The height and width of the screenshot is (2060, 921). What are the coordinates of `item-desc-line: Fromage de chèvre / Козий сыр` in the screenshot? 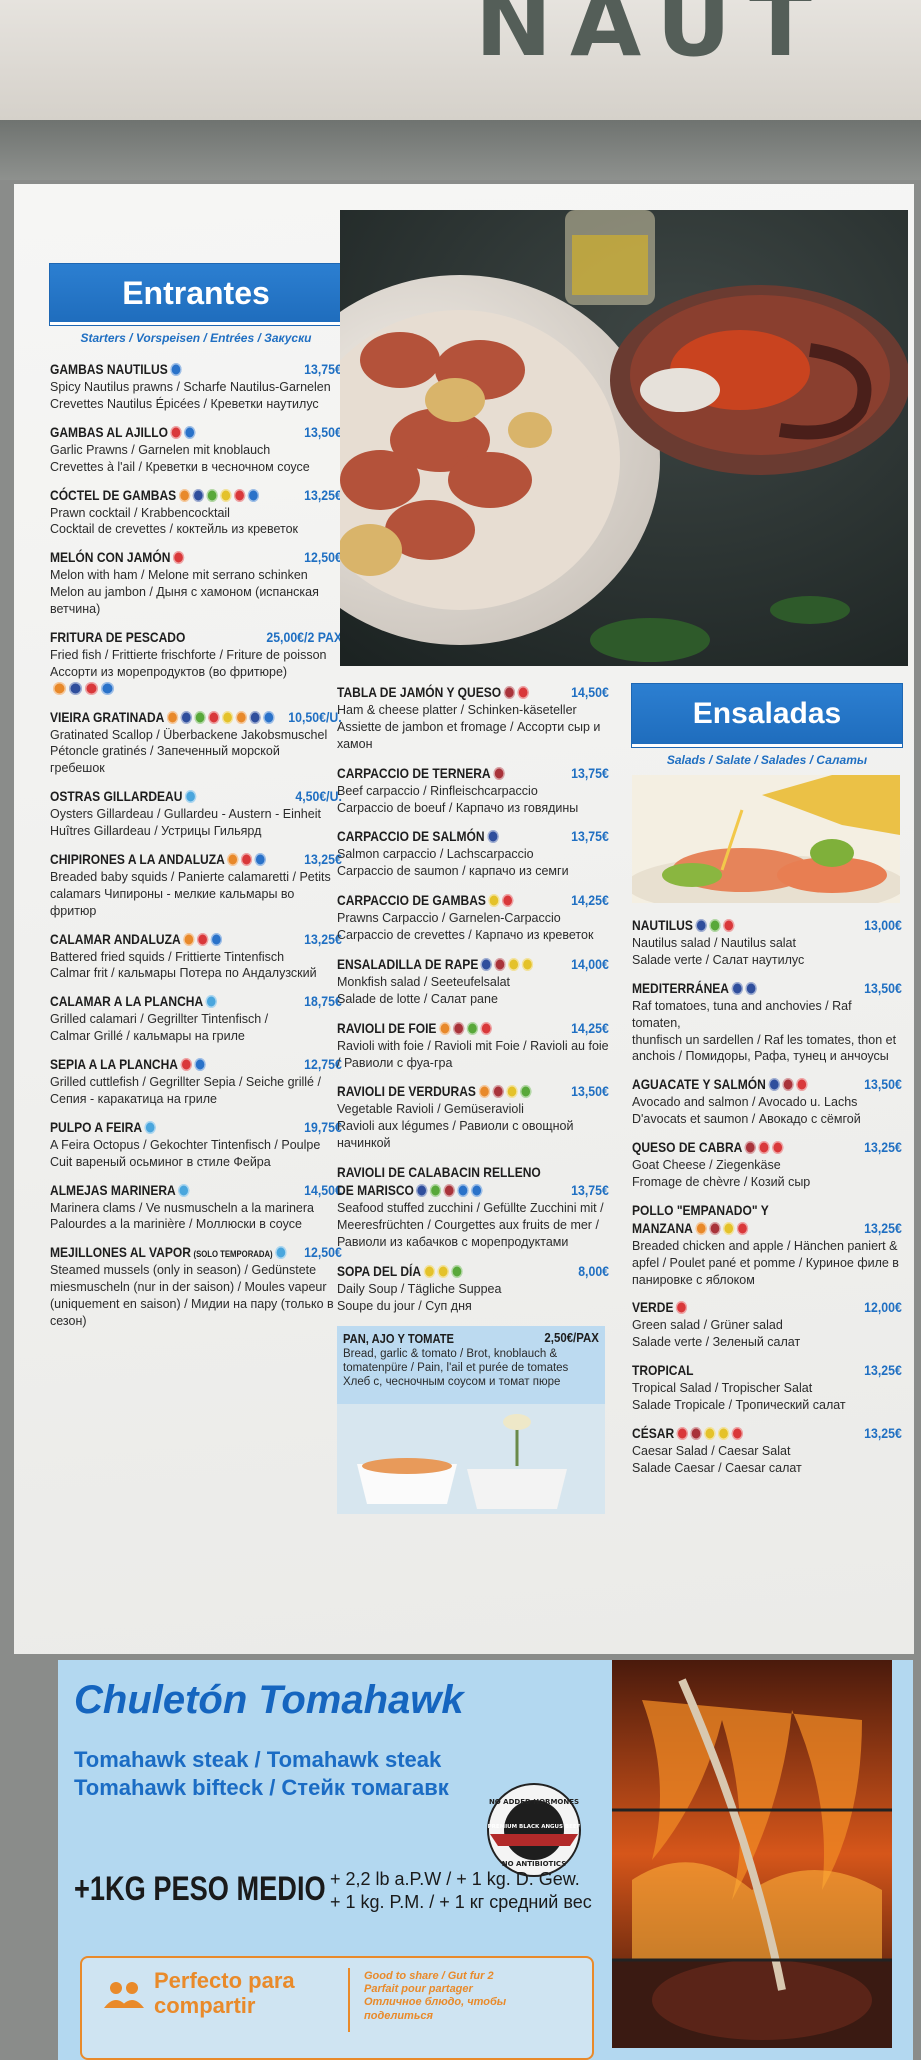 It's located at (721, 1181).